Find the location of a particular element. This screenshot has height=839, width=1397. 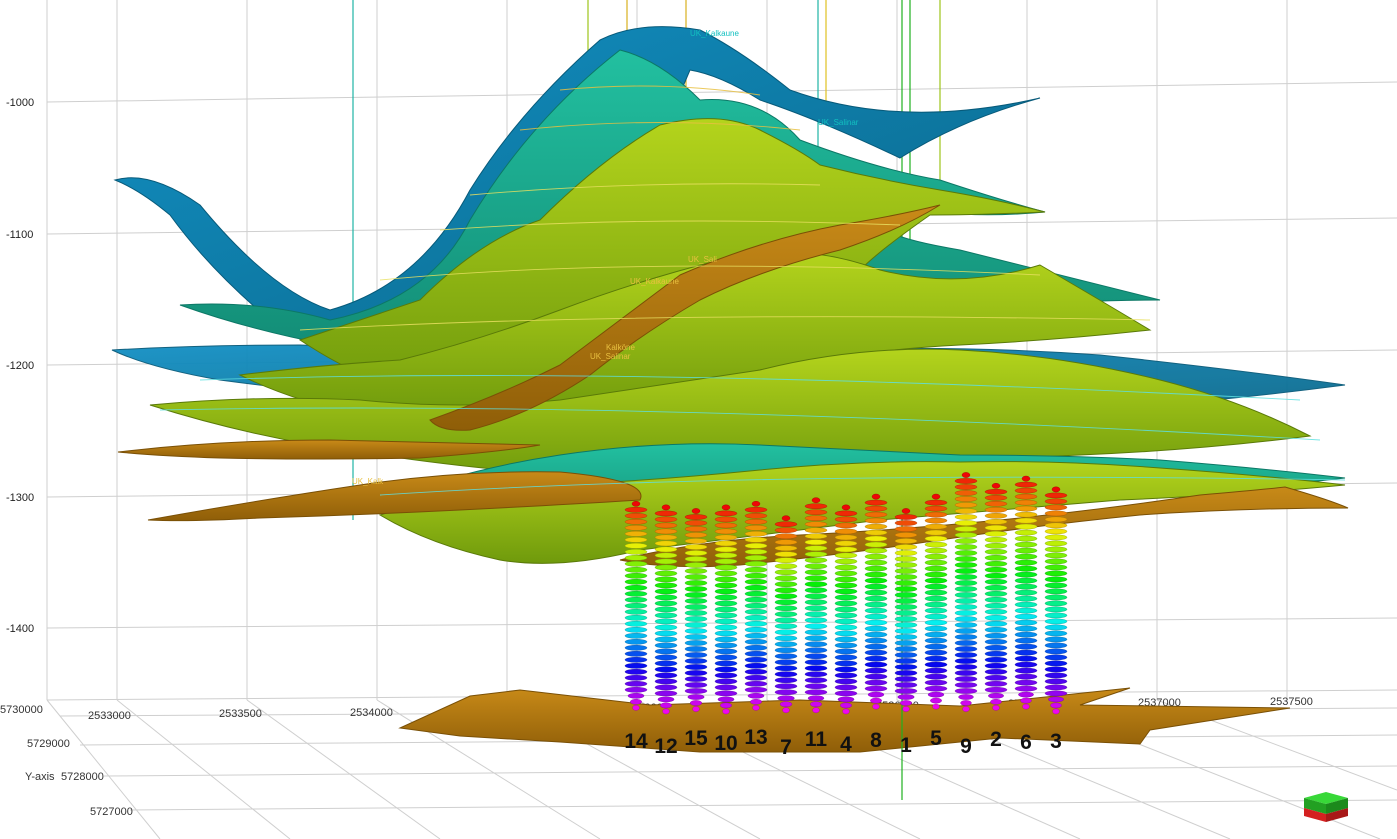

well-label: 10 is located at coordinates (725, 743).